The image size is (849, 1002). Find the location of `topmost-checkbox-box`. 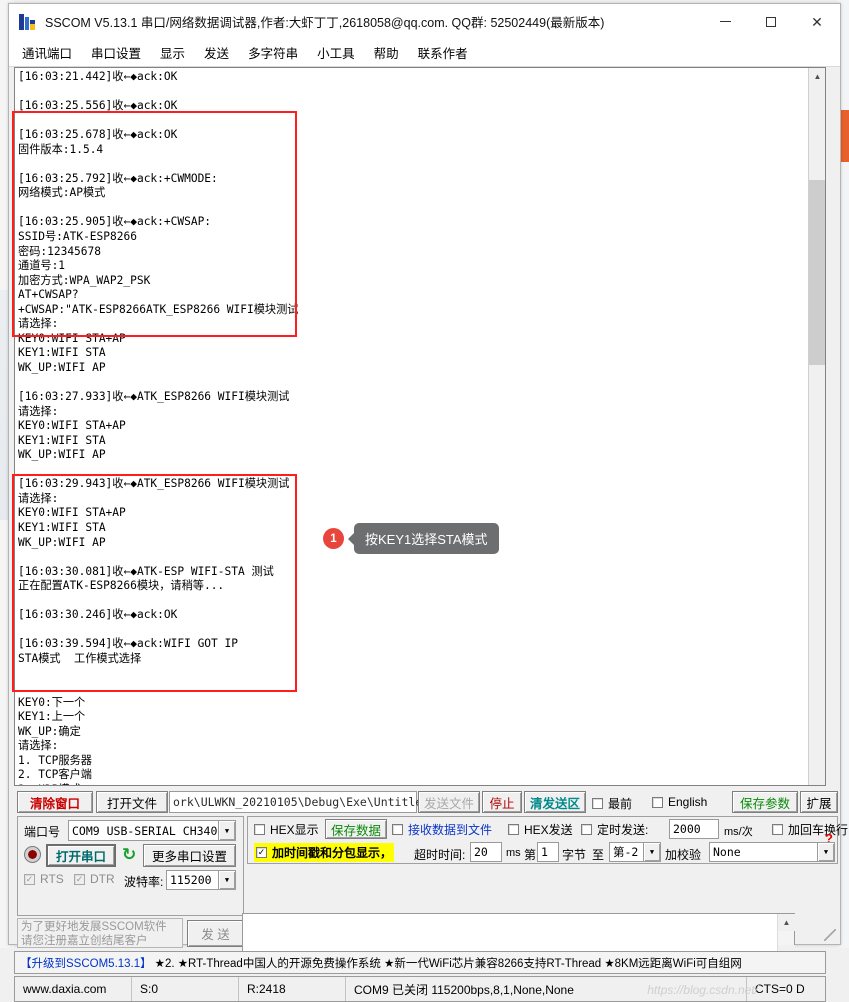

topmost-checkbox-box is located at coordinates (597, 803).